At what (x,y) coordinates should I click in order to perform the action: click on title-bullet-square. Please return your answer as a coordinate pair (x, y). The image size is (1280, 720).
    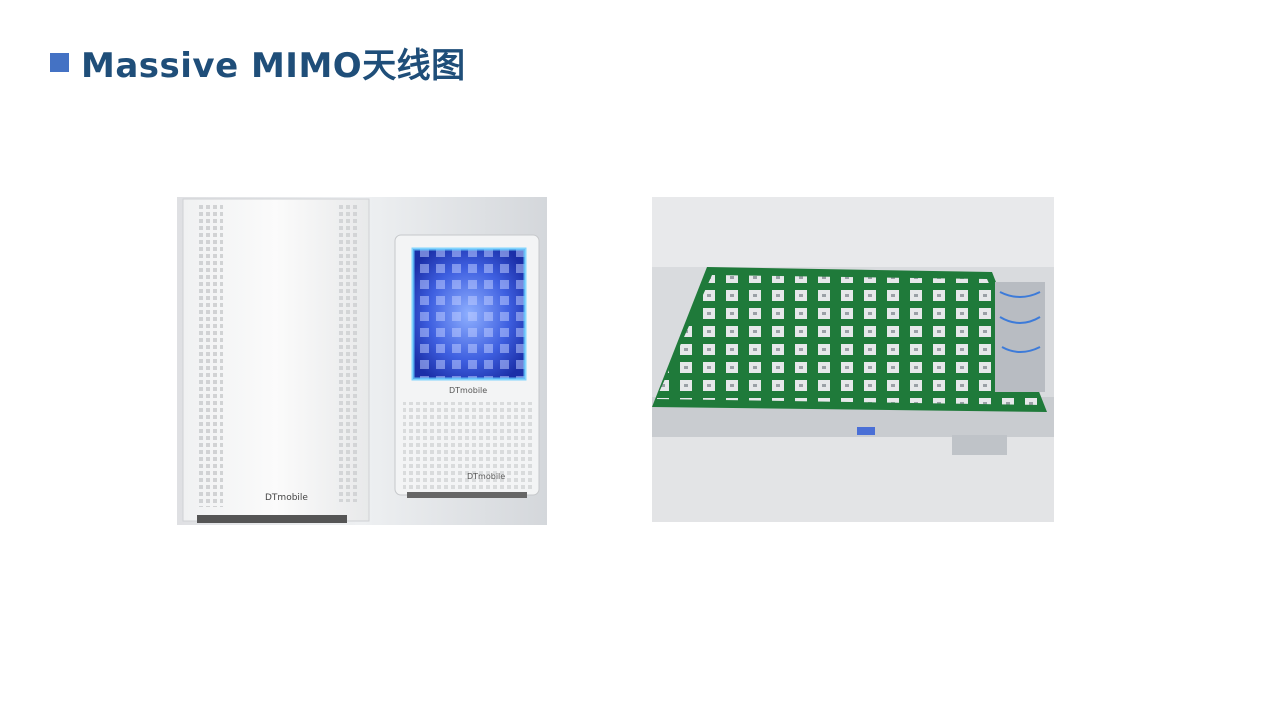
    Looking at the image, I should click on (59, 62).